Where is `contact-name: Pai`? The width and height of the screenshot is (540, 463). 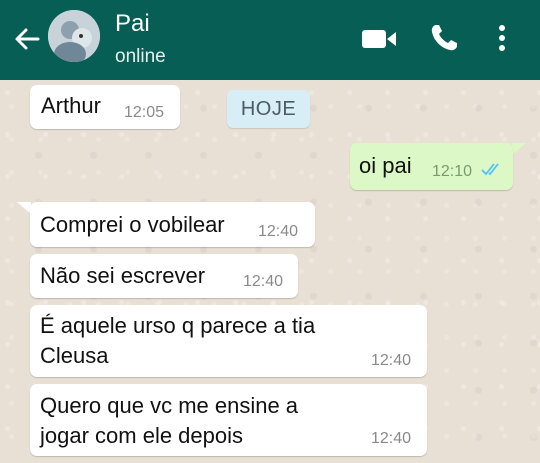
contact-name: Pai is located at coordinates (132, 24).